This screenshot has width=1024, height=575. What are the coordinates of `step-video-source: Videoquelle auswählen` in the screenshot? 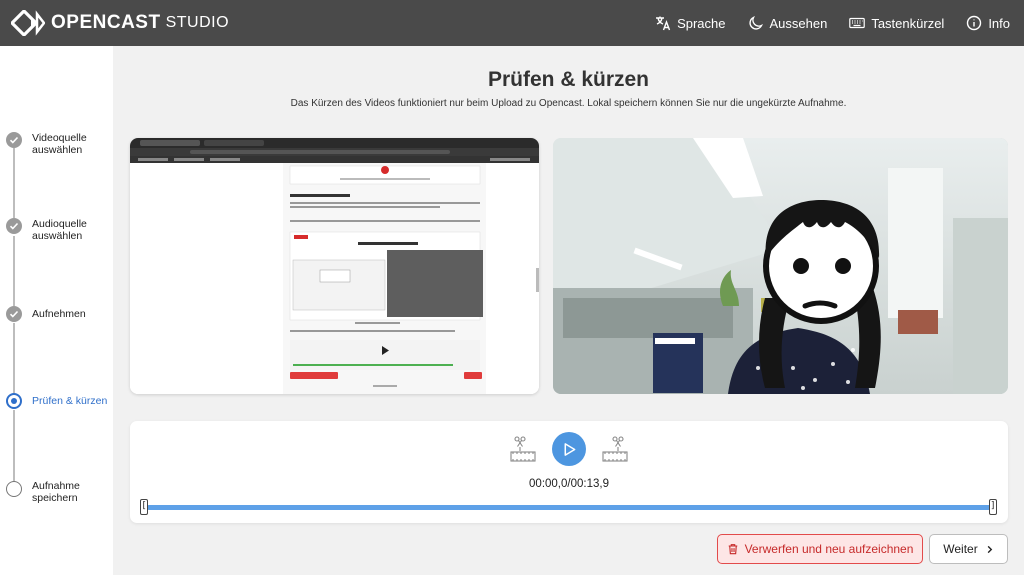 It's located at (59, 144).